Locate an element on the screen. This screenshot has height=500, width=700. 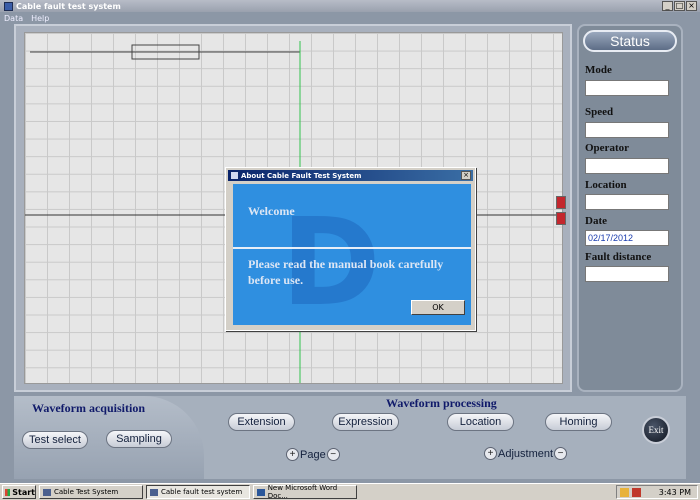
task-label: Cable Test System is located at coordinates (86, 492).